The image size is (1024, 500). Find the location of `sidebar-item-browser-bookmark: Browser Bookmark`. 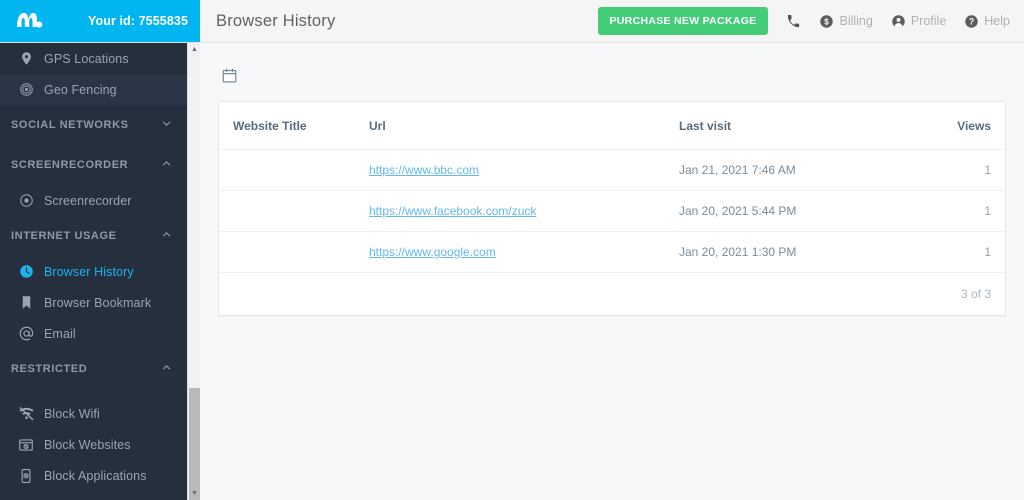

sidebar-item-browser-bookmark: Browser Bookmark is located at coordinates (93, 302).